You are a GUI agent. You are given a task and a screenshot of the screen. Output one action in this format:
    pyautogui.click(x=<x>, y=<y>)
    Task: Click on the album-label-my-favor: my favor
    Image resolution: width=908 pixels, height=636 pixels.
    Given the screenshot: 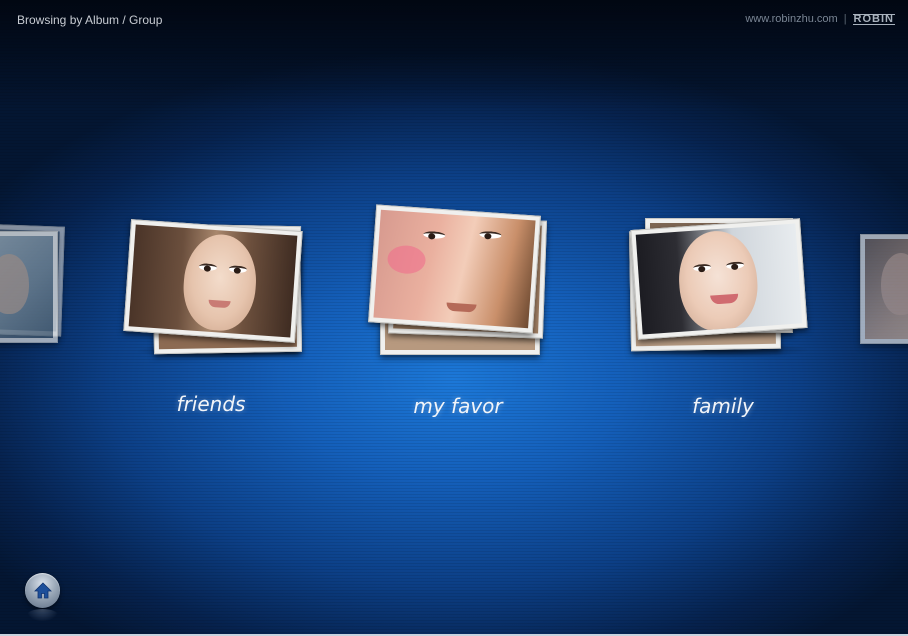 What is the action you would take?
    pyautogui.click(x=457, y=406)
    